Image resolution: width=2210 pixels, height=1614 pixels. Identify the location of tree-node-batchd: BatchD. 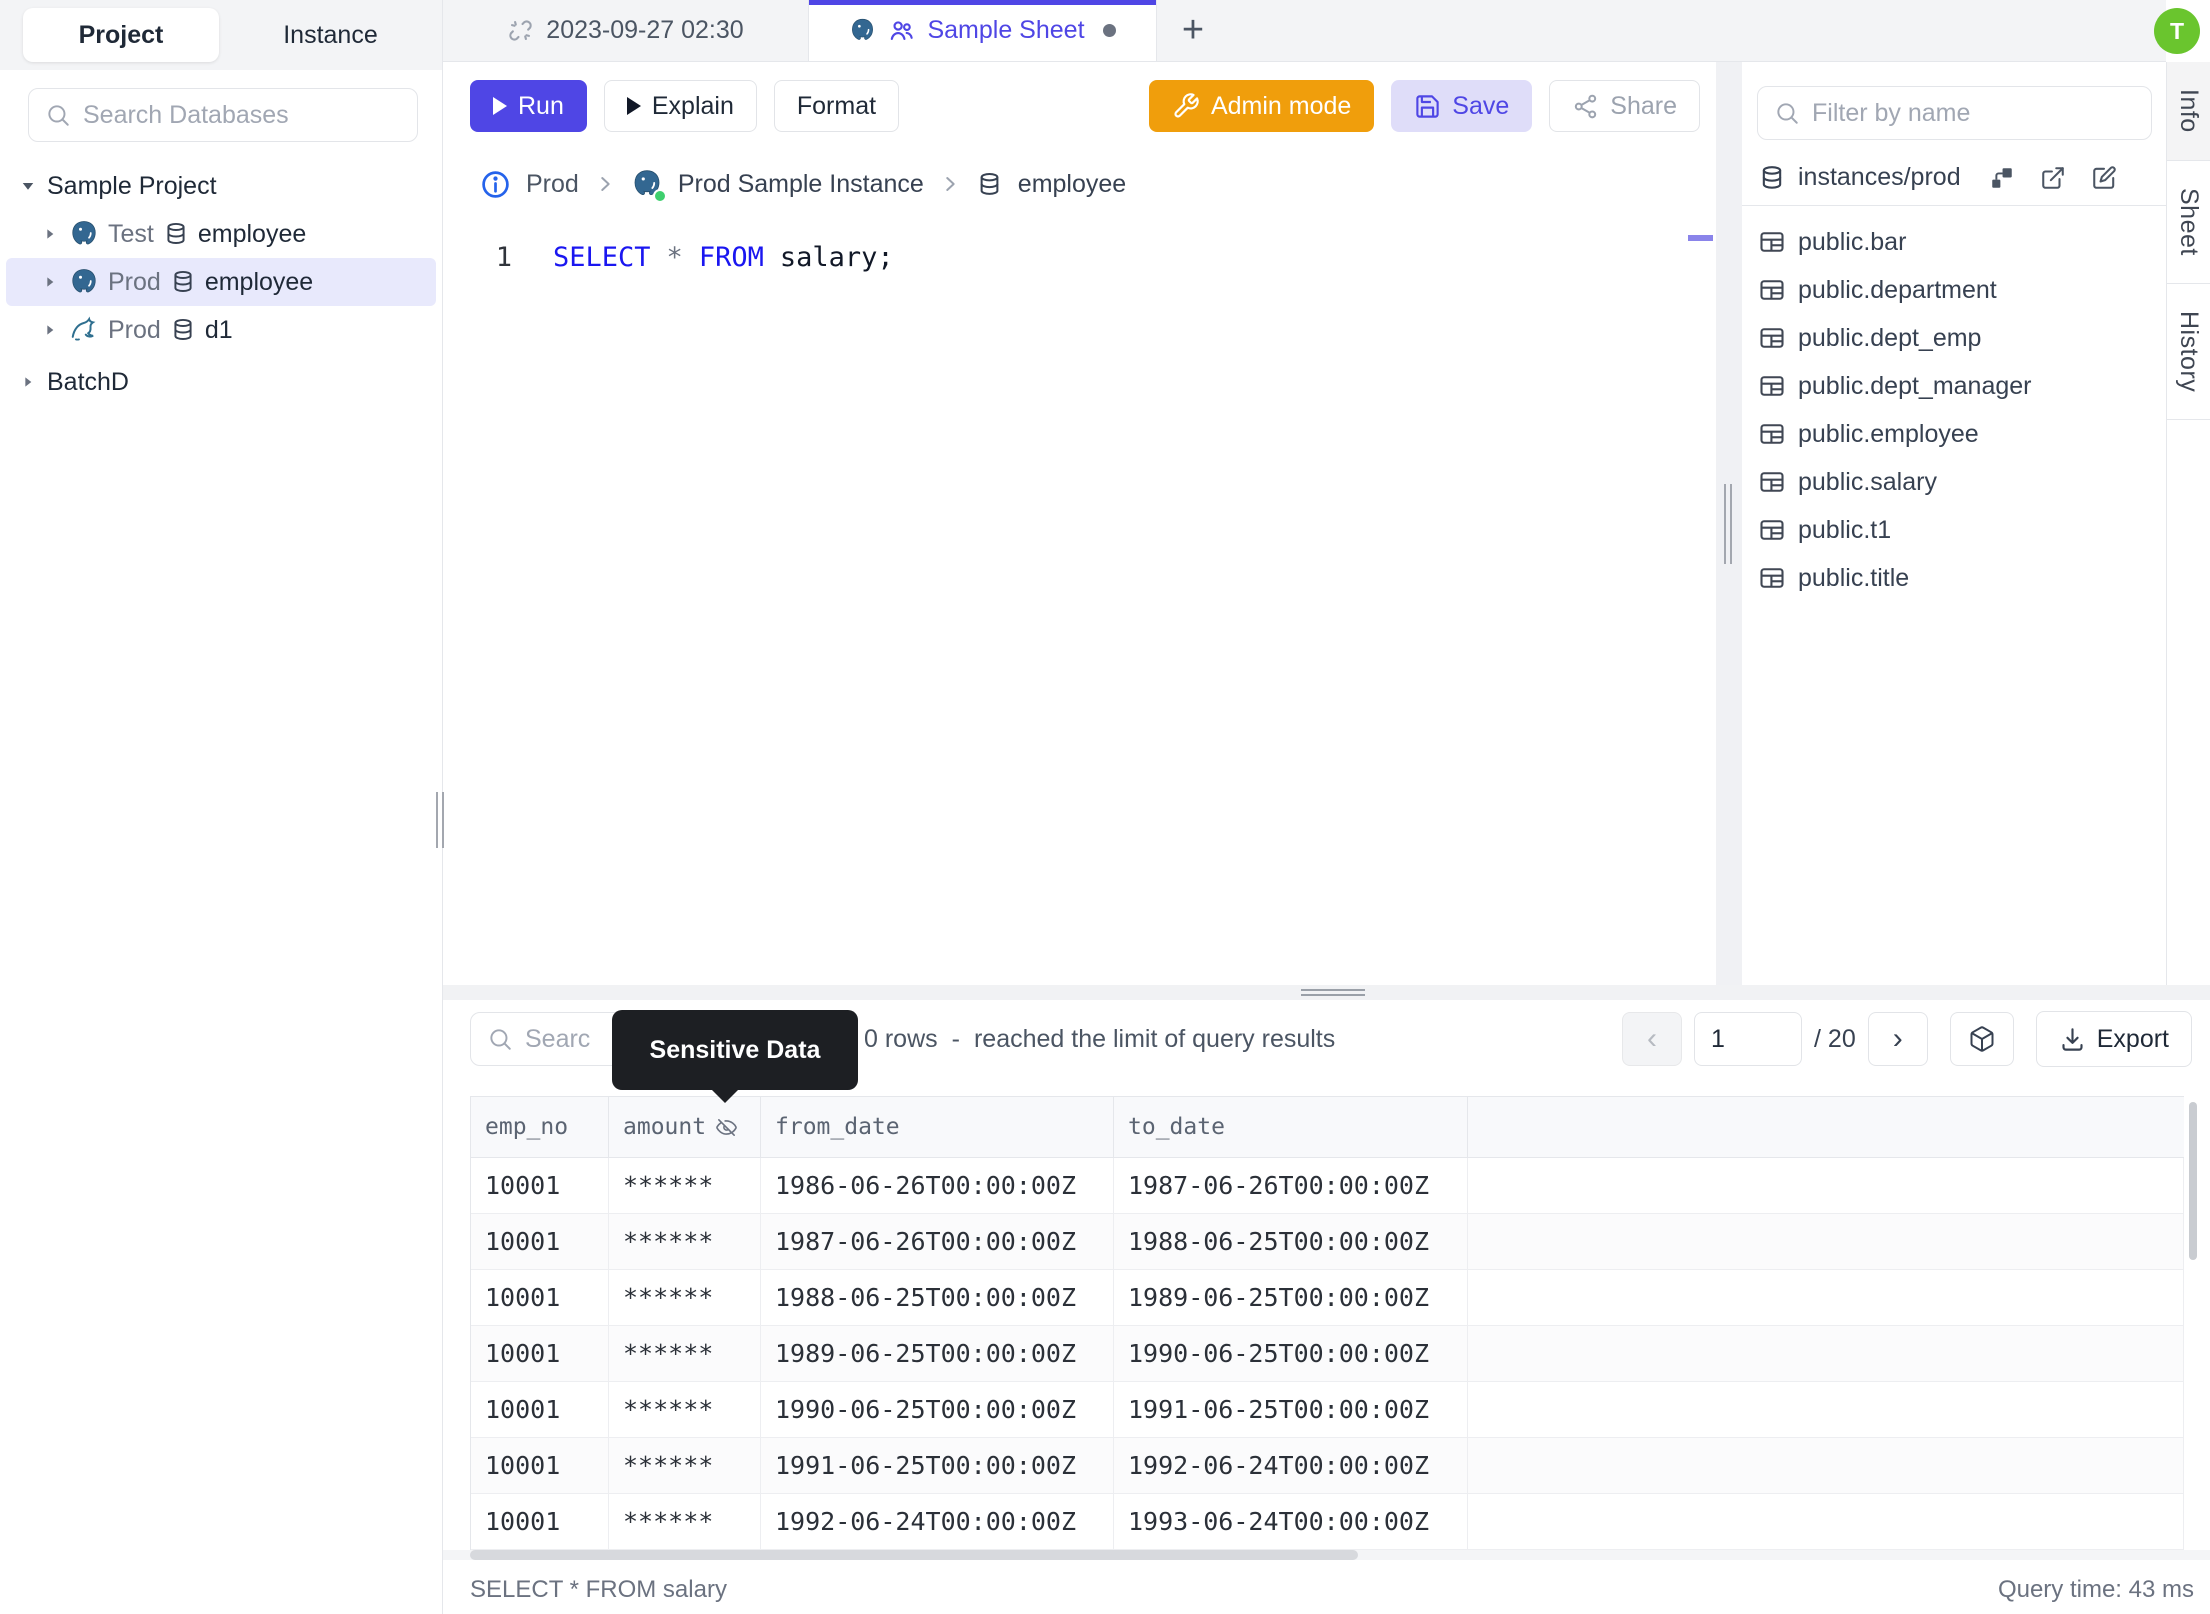
(221, 382).